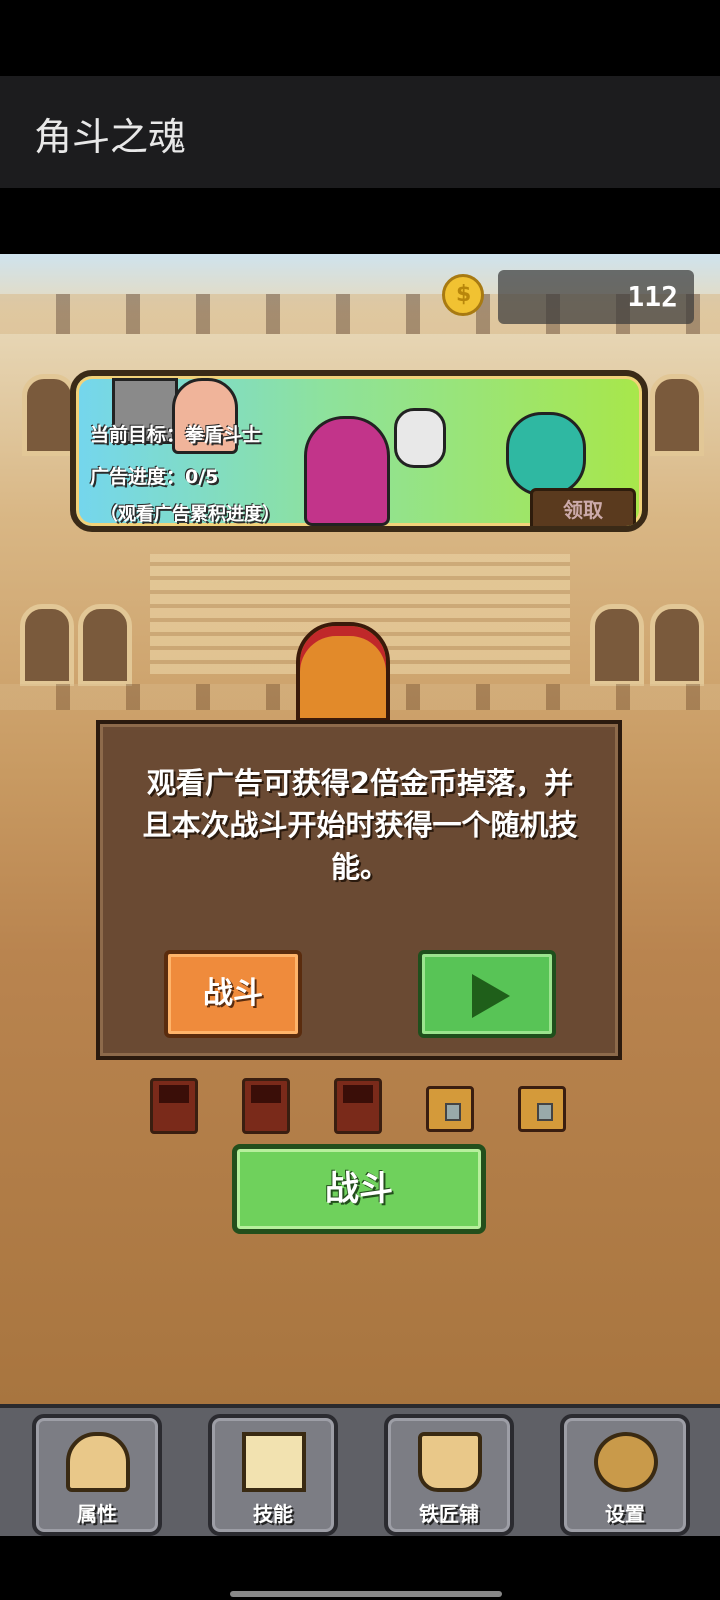 The image size is (720, 1600). I want to click on gold-coin-icon: $, so click(463, 295).